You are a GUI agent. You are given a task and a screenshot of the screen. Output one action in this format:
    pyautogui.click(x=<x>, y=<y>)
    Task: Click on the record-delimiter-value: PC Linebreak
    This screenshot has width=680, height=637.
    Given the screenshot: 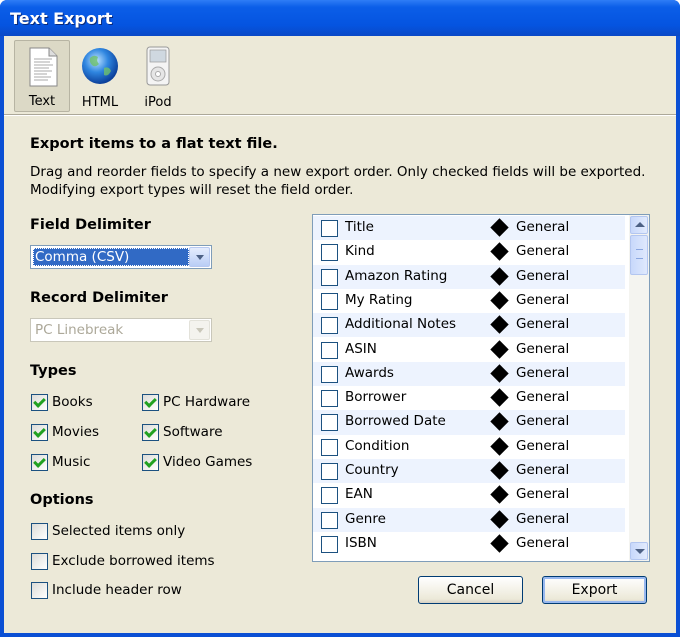 What is the action you would take?
    pyautogui.click(x=79, y=330)
    